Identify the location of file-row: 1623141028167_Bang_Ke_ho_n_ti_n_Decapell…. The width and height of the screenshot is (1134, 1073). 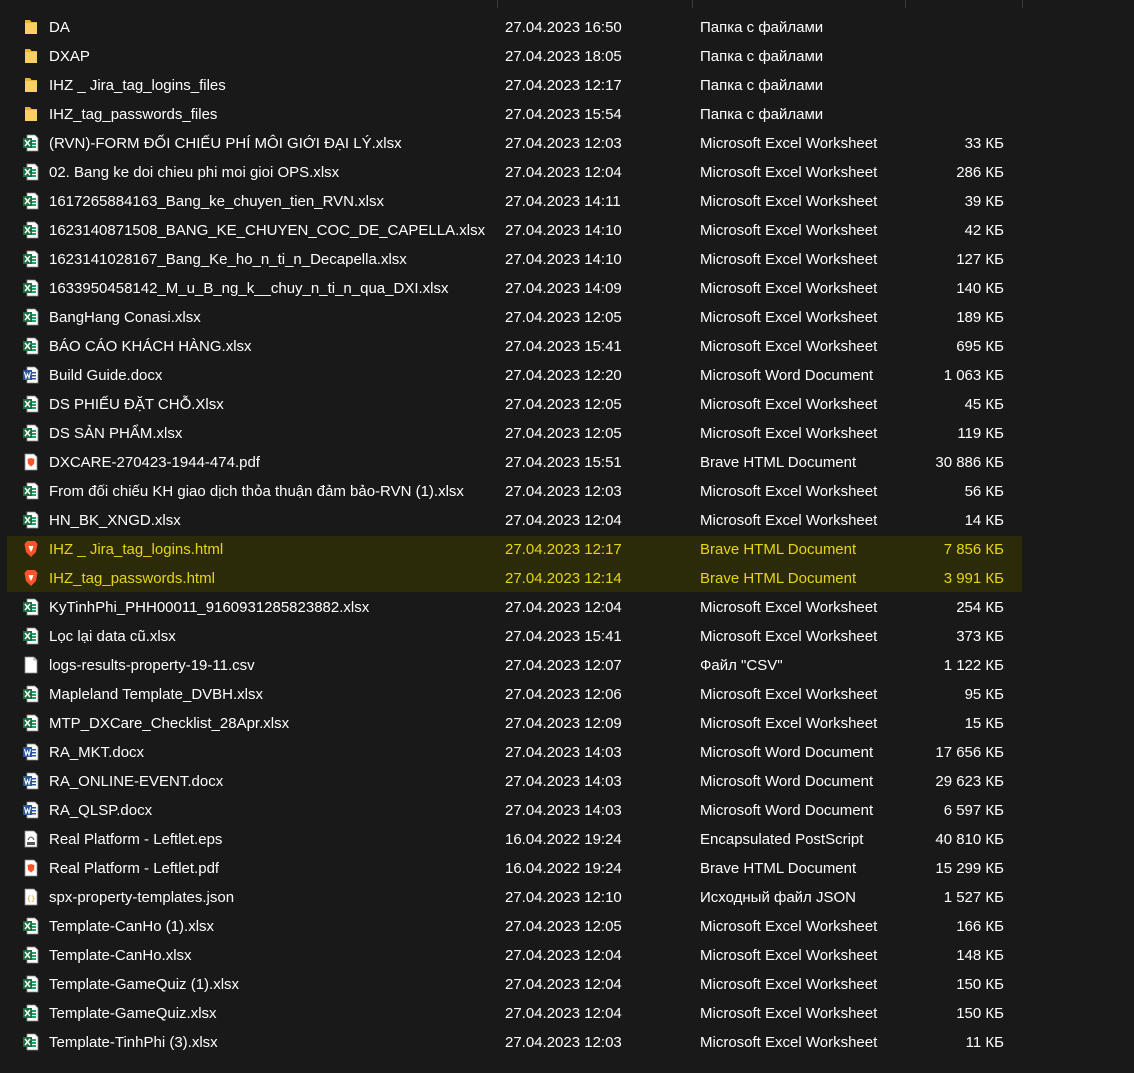
(567, 259).